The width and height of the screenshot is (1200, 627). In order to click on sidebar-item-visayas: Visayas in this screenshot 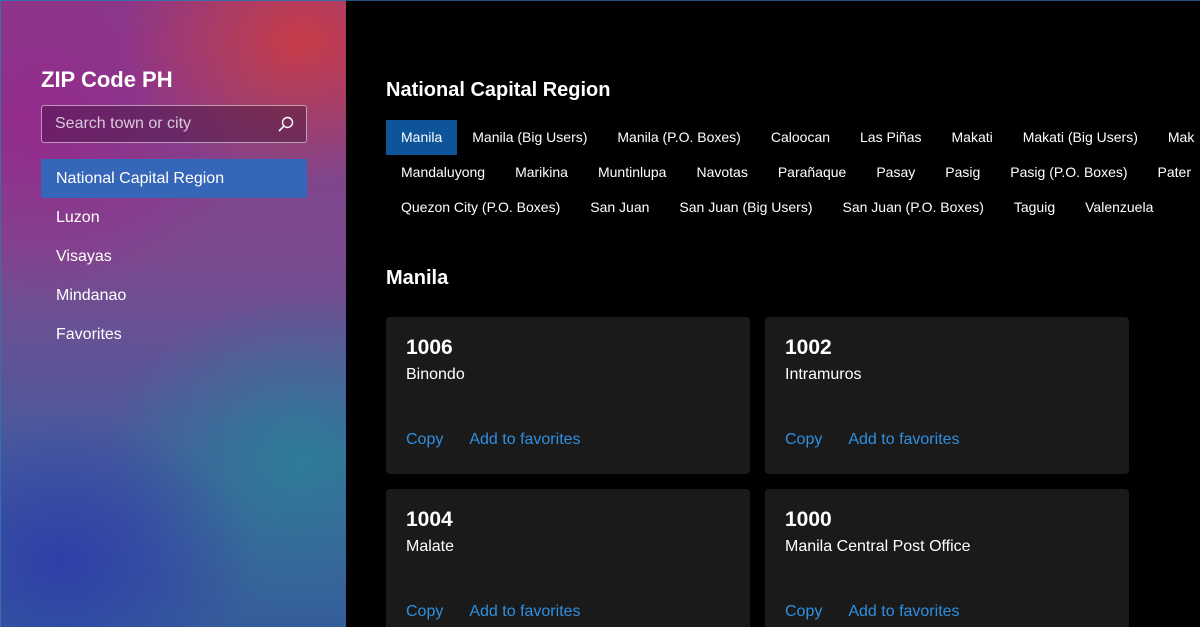, I will do `click(174, 256)`.